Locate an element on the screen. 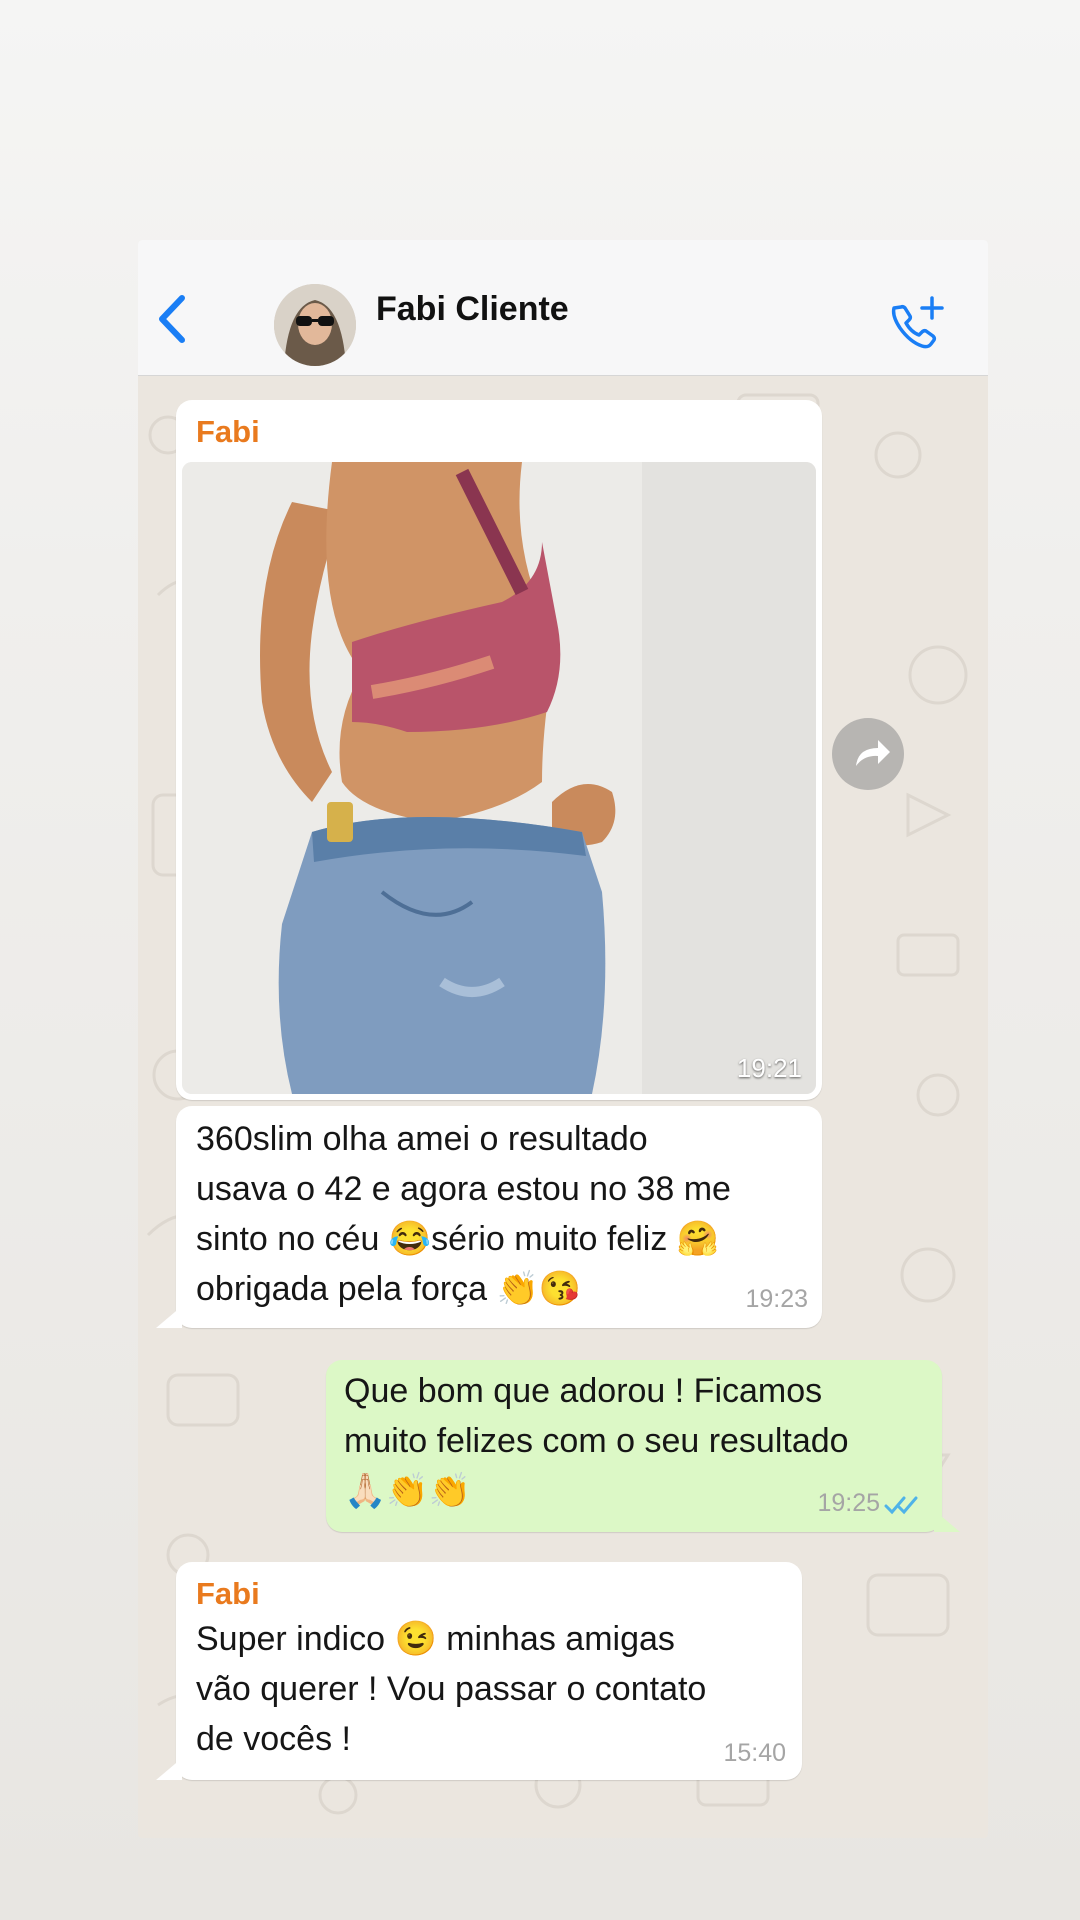  back-button is located at coordinates (172, 319).